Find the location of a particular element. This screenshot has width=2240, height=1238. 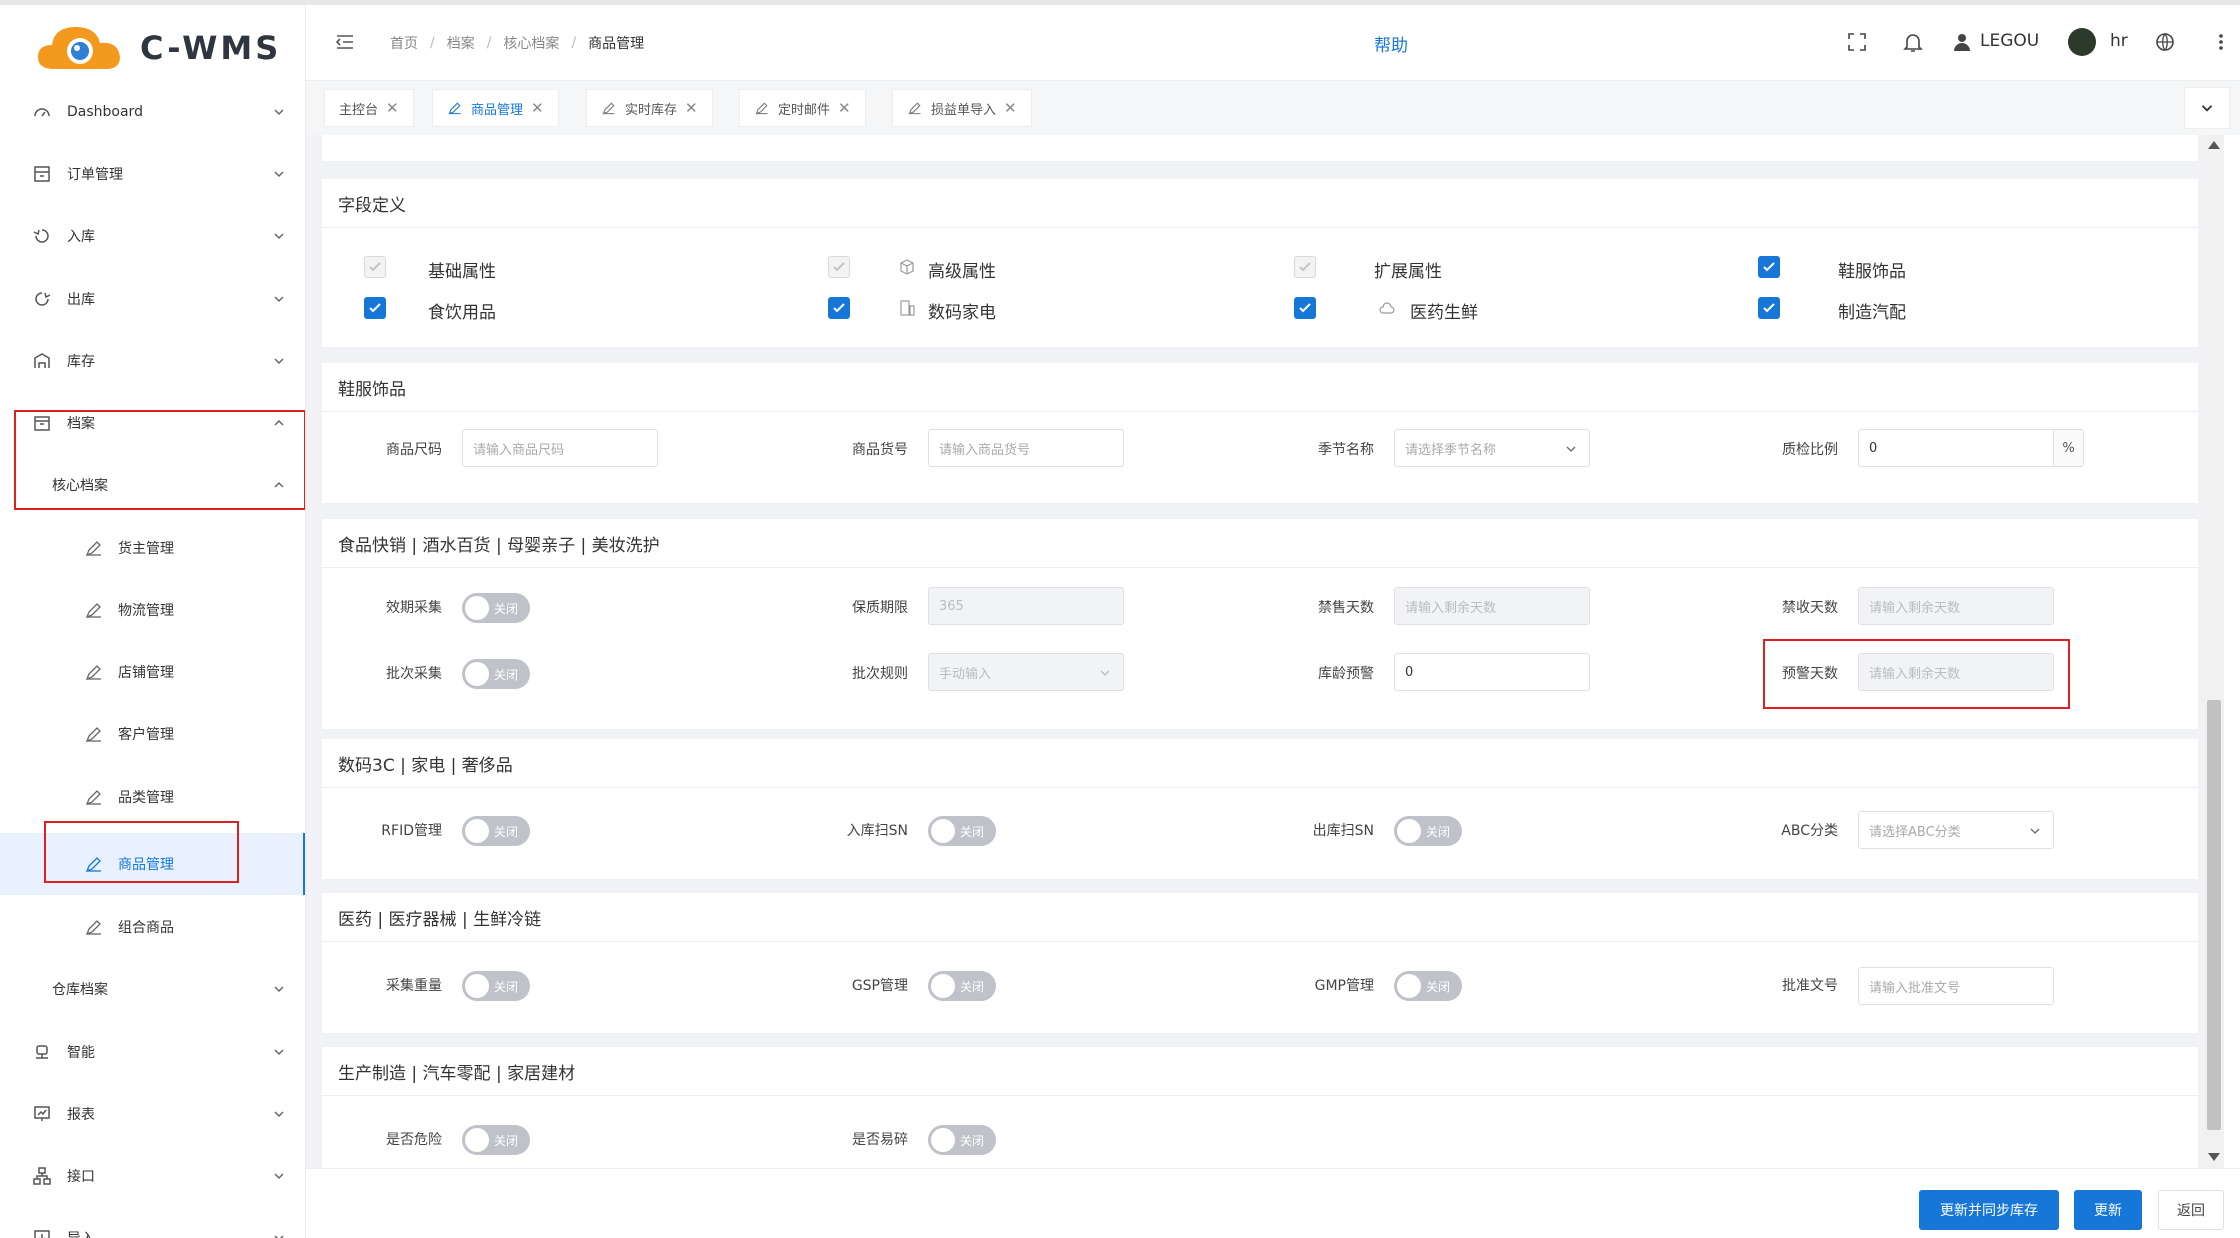

sidebar-item-product: 商品管理 is located at coordinates (152, 864).